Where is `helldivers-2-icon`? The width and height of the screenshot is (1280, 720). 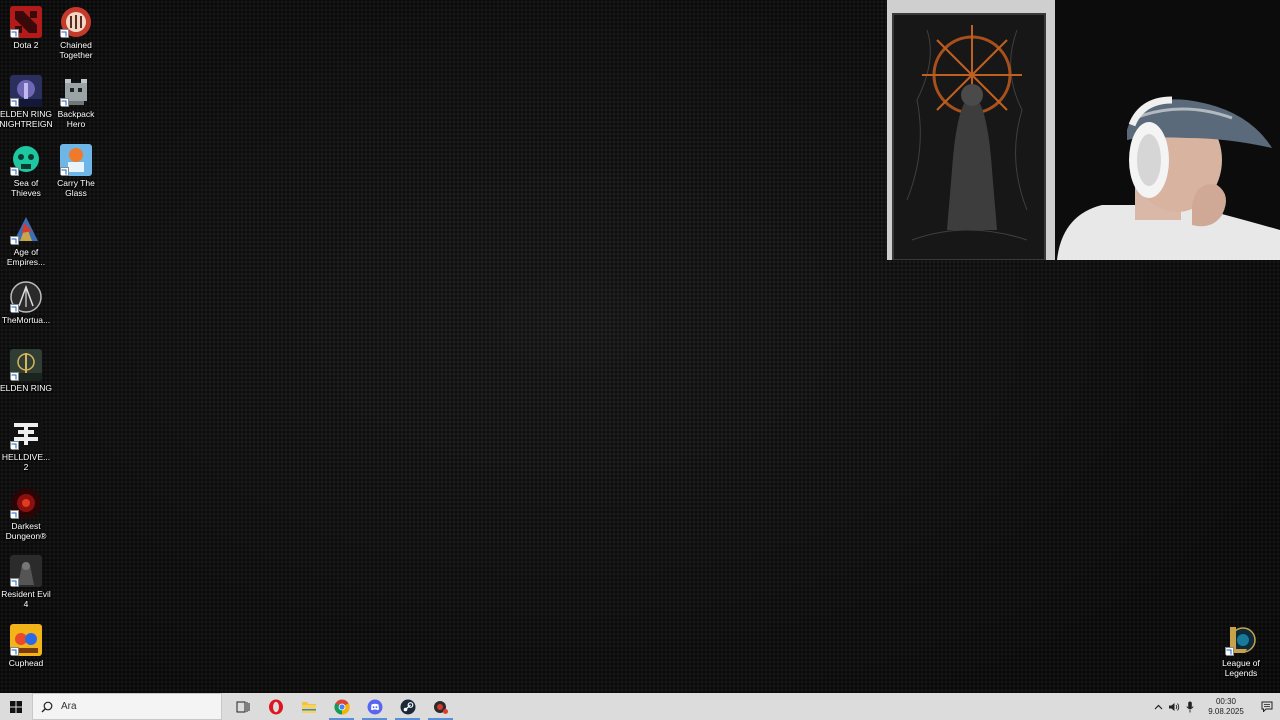 helldivers-2-icon is located at coordinates (26, 434).